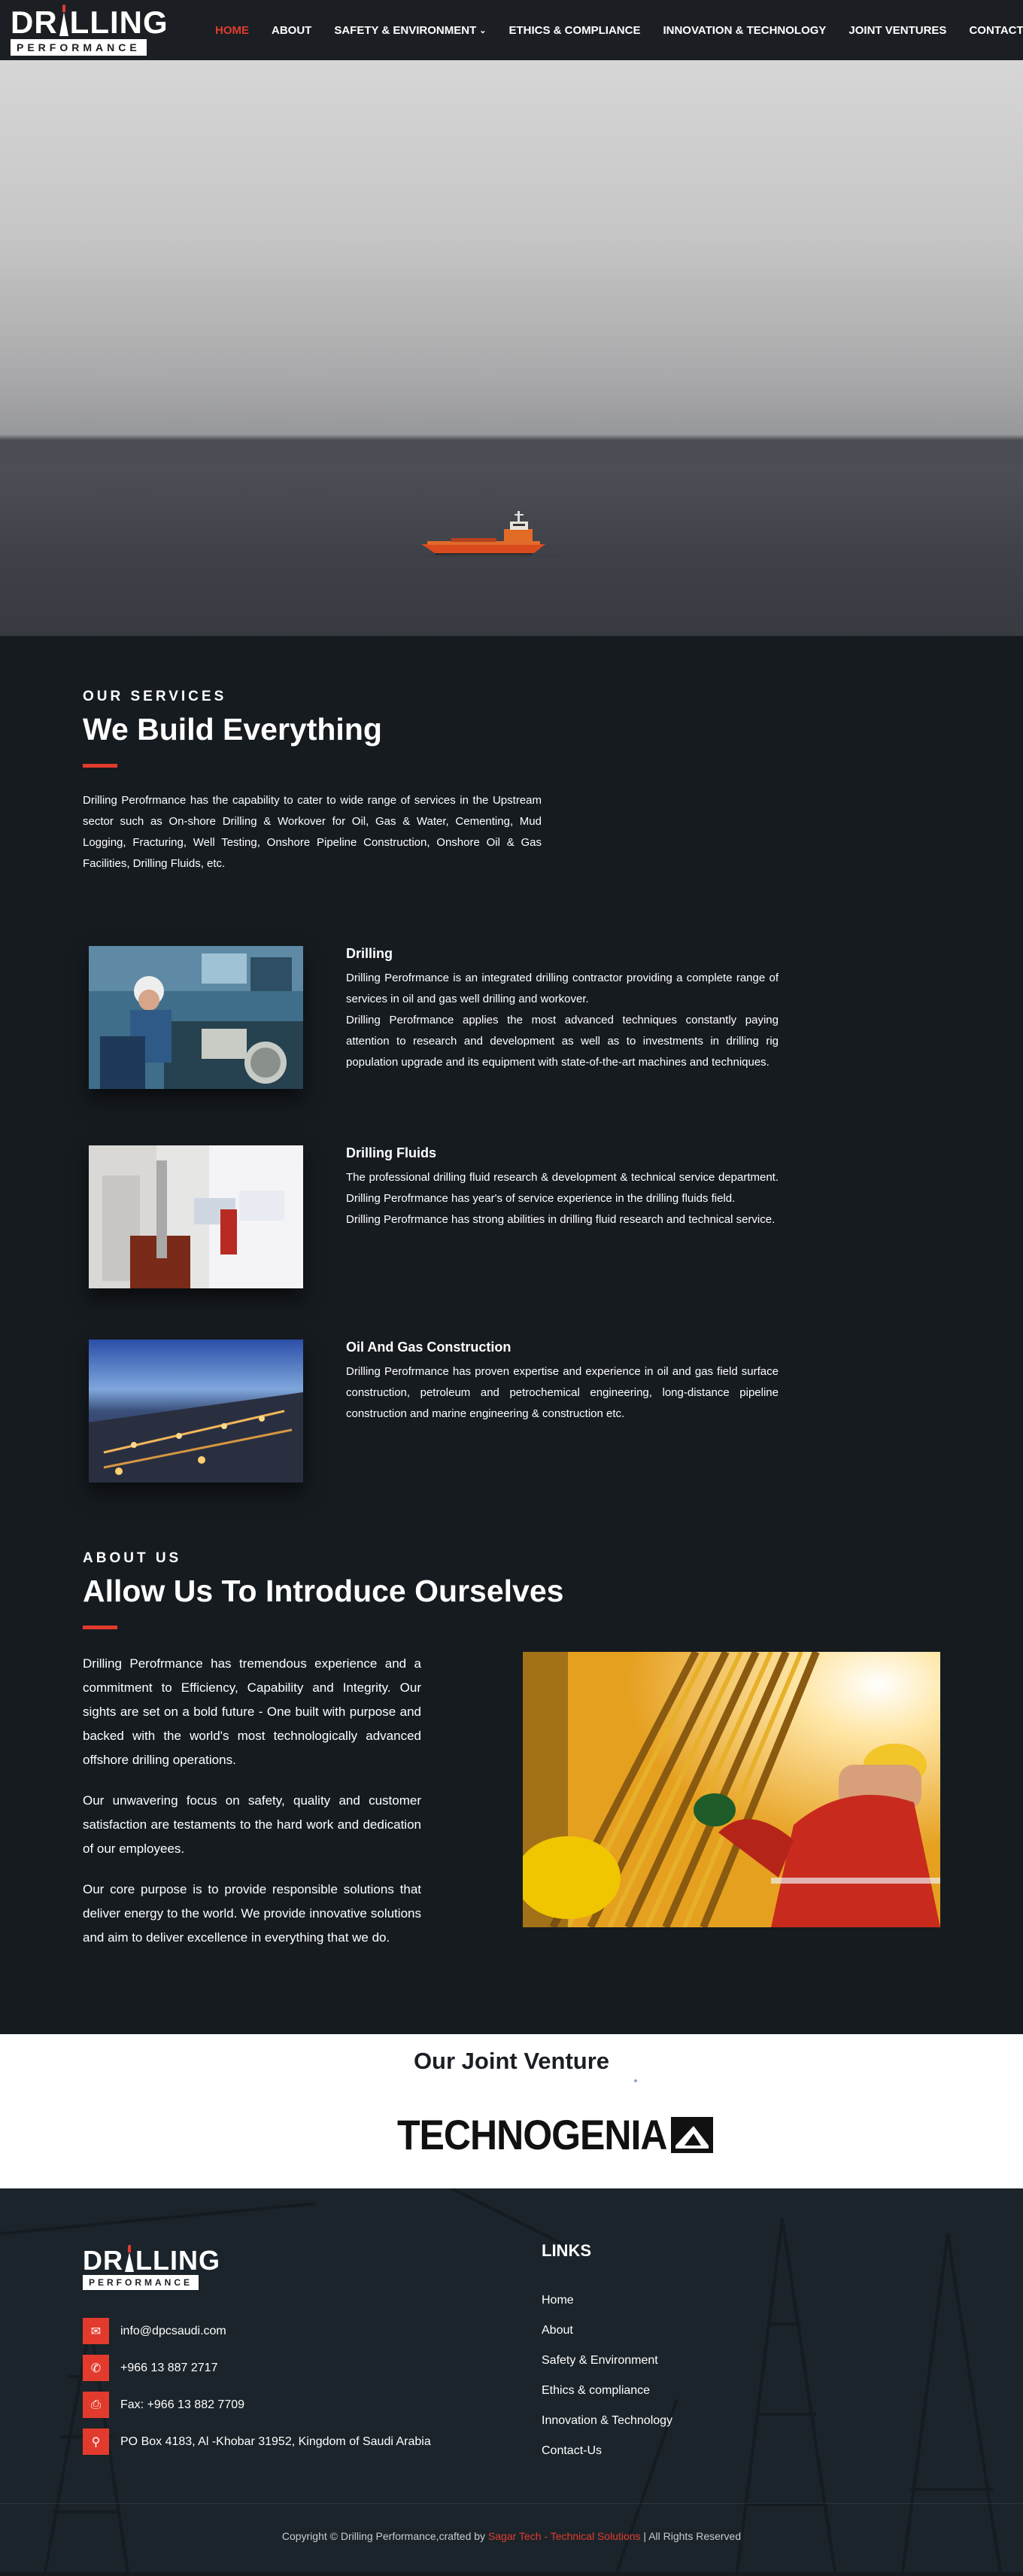 Image resolution: width=1023 pixels, height=2576 pixels. What do you see at coordinates (232, 729) in the screenshot?
I see `services-title: We Build Everything` at bounding box center [232, 729].